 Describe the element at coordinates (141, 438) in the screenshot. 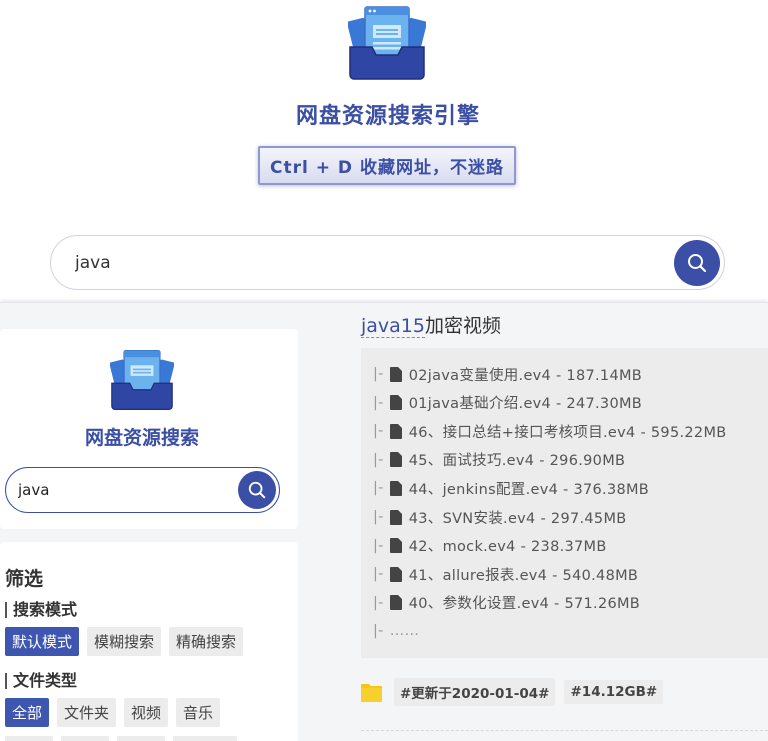

I see `sidebar-title: 网盘资源搜索` at that location.